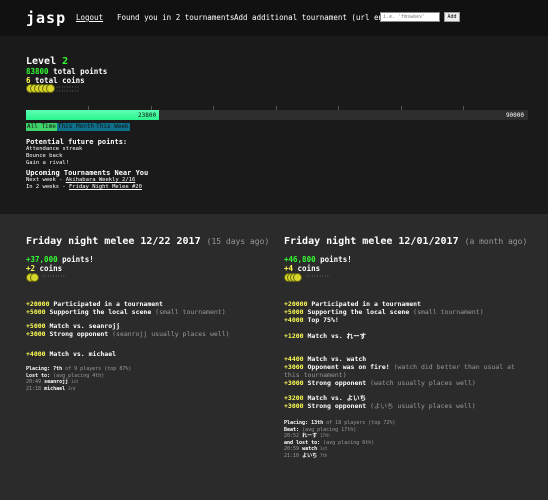  I want to click on tournament-coin-row: :::::::::, so click(324, 277).